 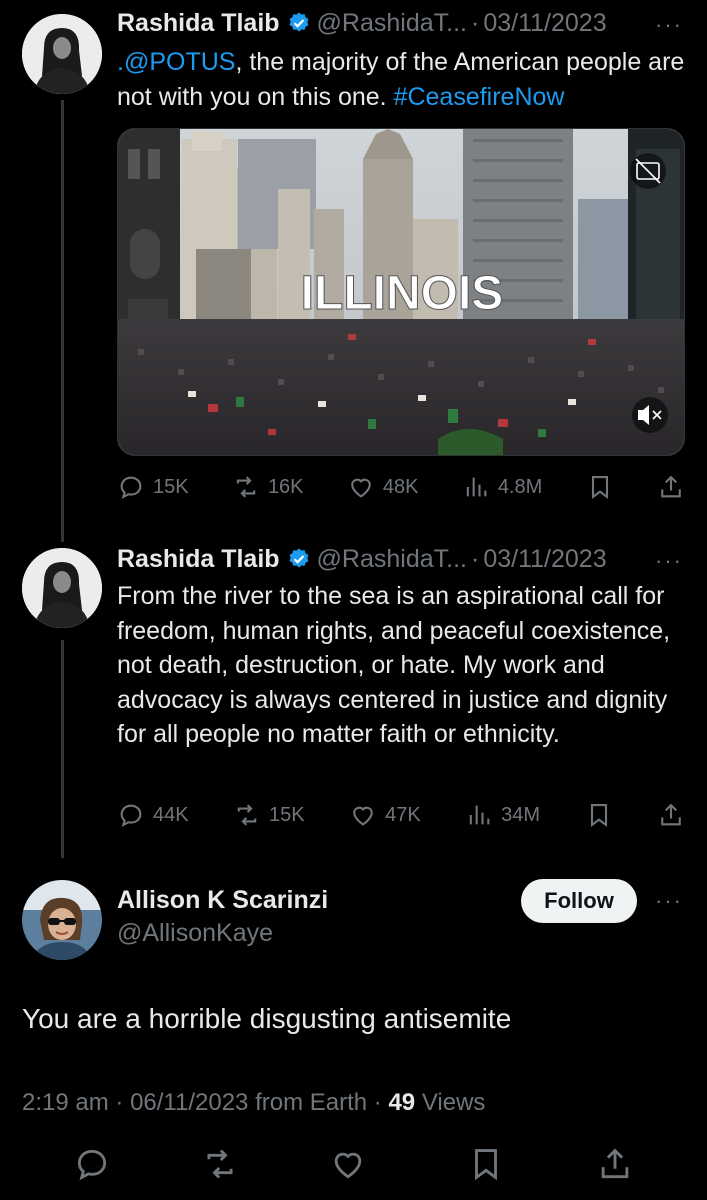 I want to click on tweet-actions: 15K 16K 48K 4.8M, so click(x=401, y=487).